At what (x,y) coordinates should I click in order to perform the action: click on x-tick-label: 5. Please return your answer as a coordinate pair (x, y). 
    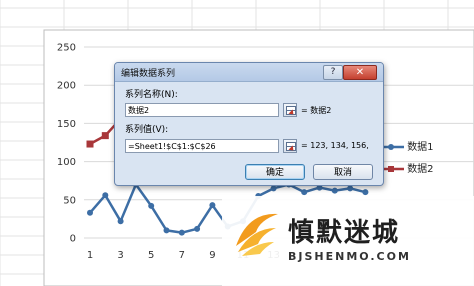
    Looking at the image, I should click on (151, 255).